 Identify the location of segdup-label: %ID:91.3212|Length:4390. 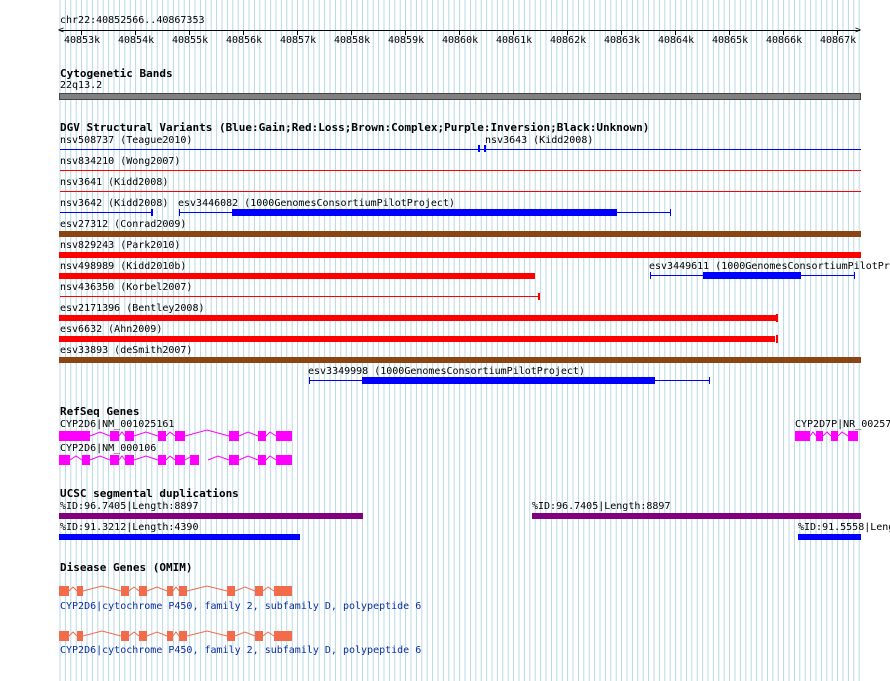
(129, 527).